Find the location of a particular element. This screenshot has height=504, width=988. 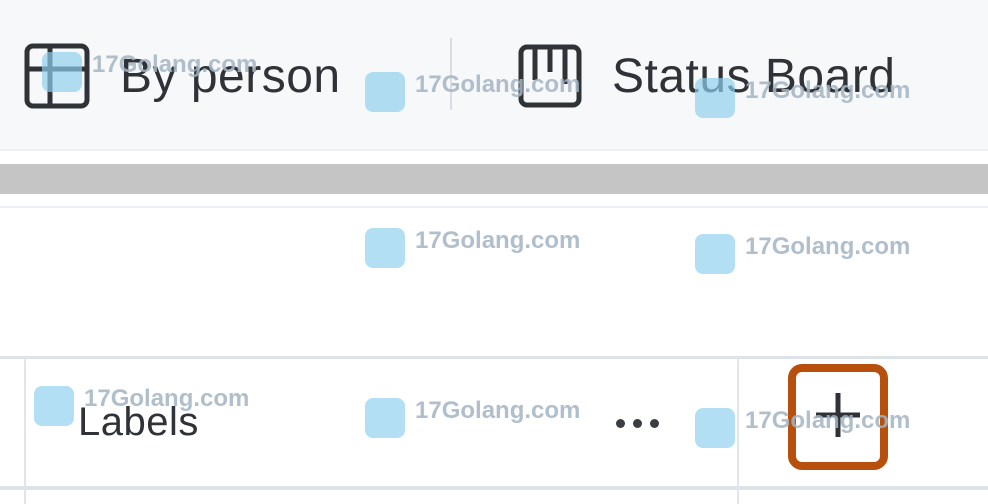

table-border is located at coordinates (494, 488).